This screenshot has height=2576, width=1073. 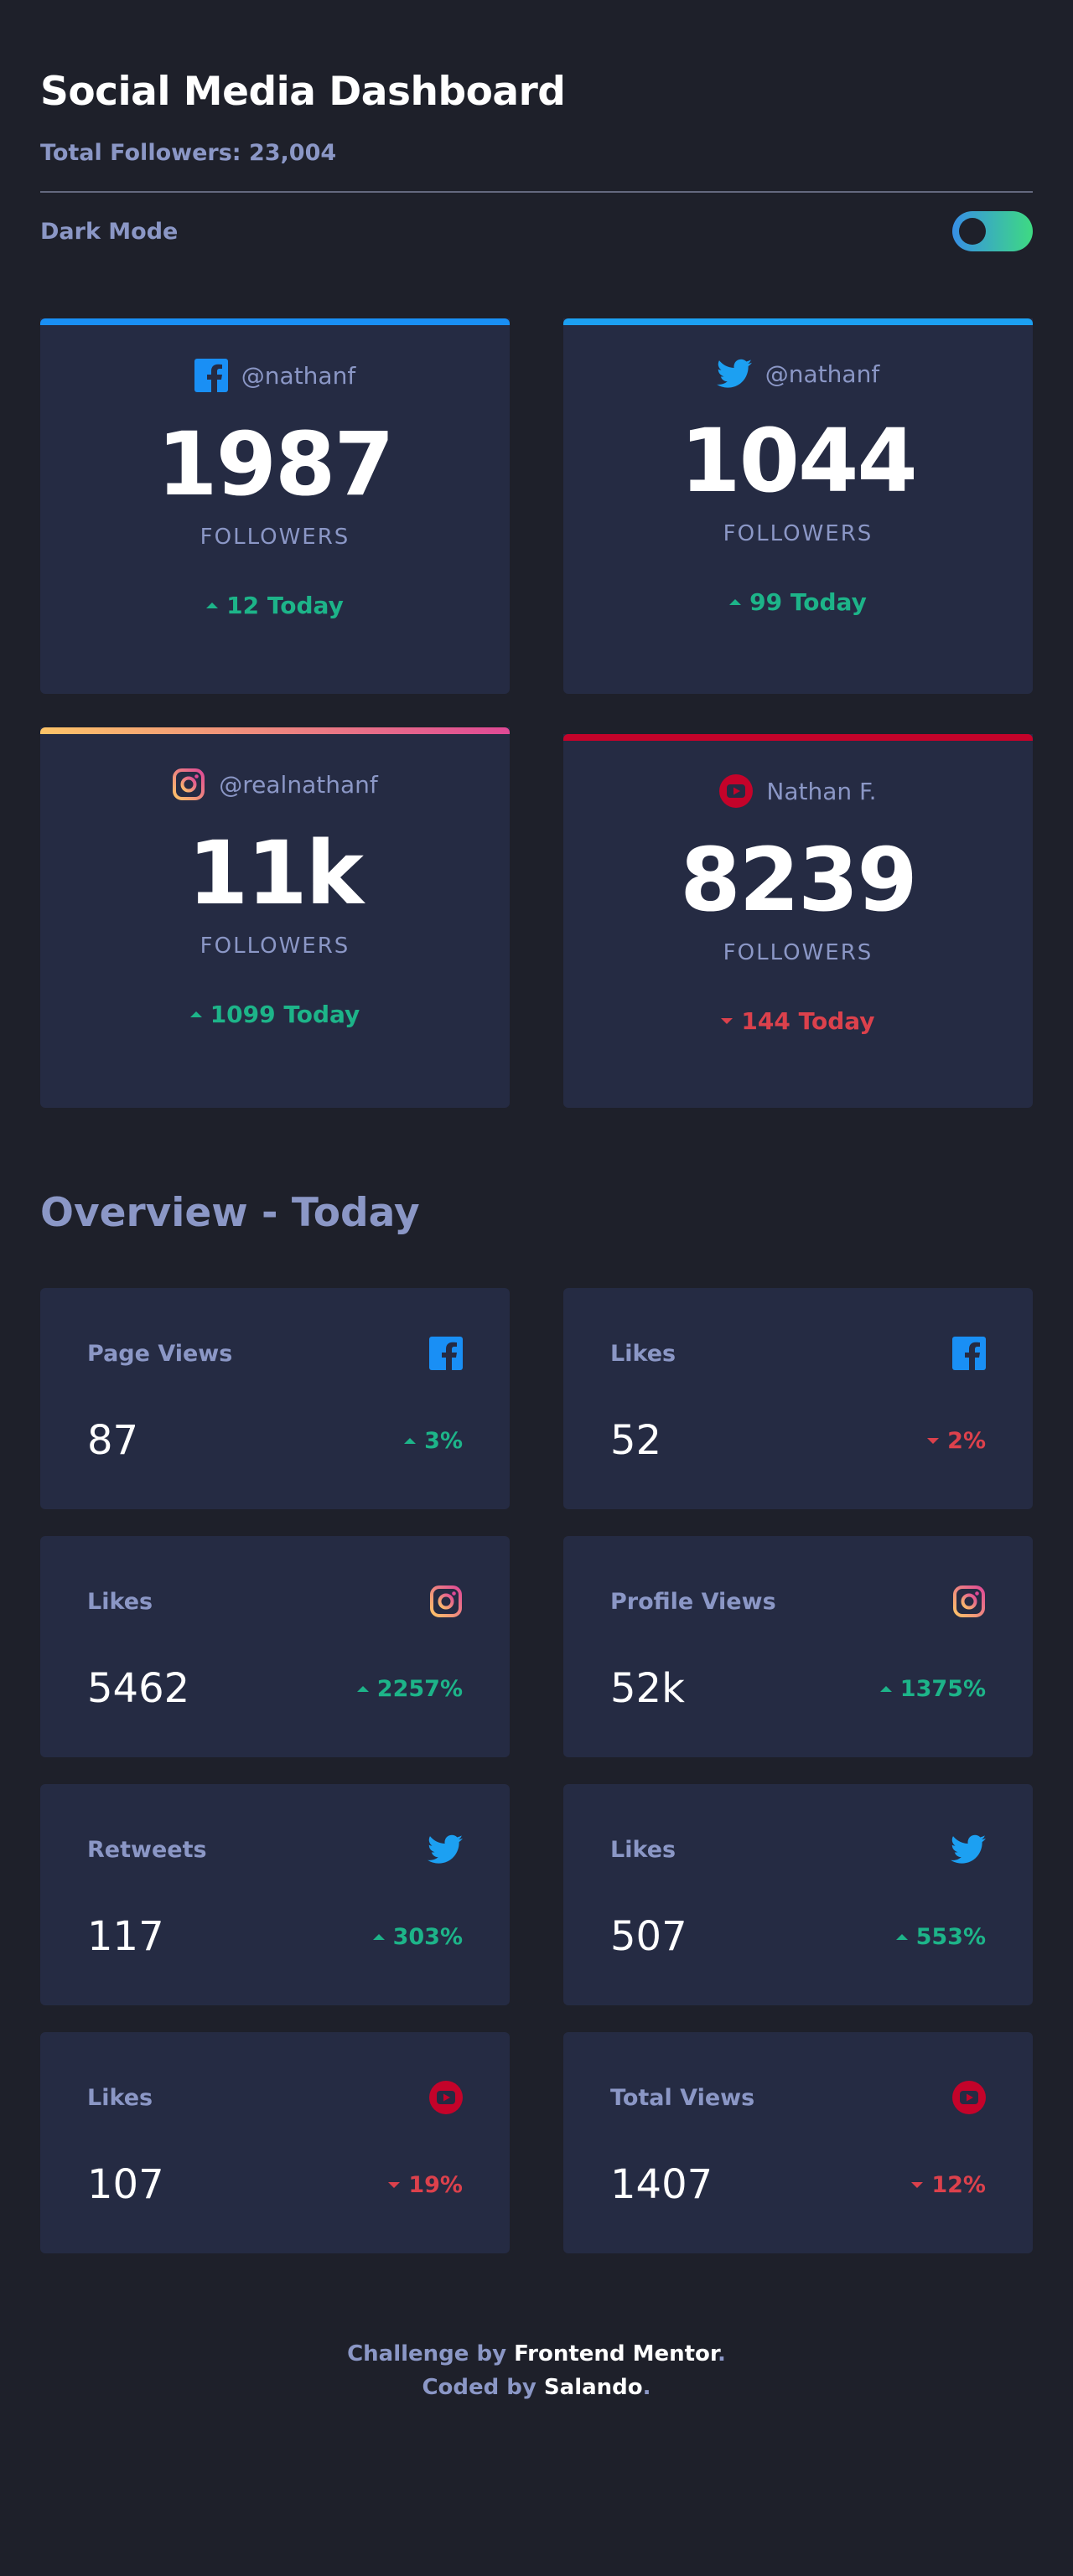 I want to click on footer-coded-prefix: Coded by, so click(x=483, y=2387).